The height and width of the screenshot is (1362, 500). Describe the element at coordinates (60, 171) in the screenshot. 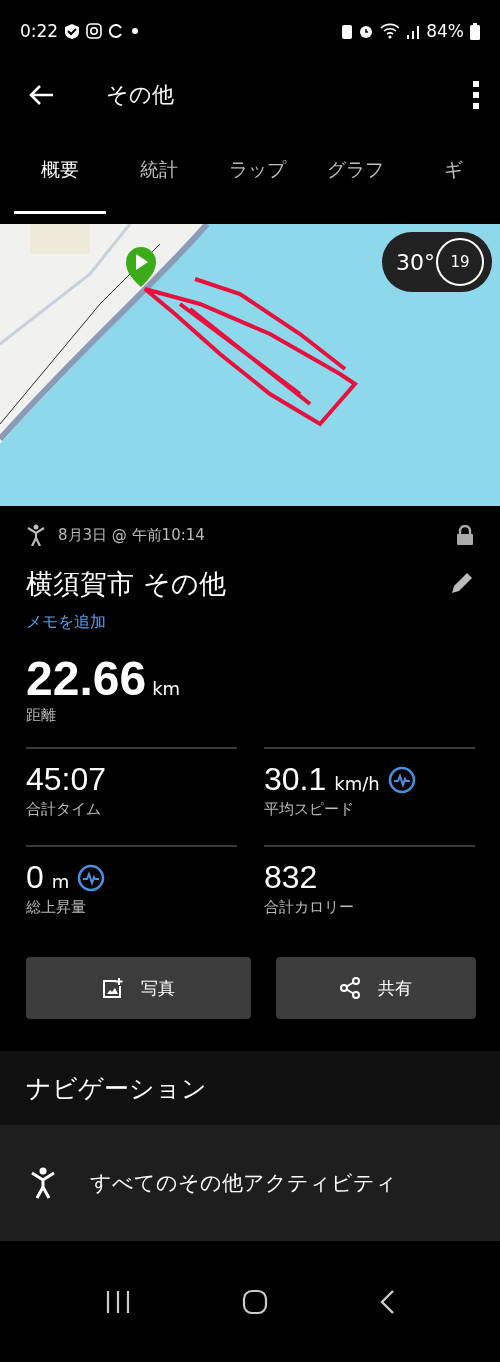

I see `tab: 概要` at that location.